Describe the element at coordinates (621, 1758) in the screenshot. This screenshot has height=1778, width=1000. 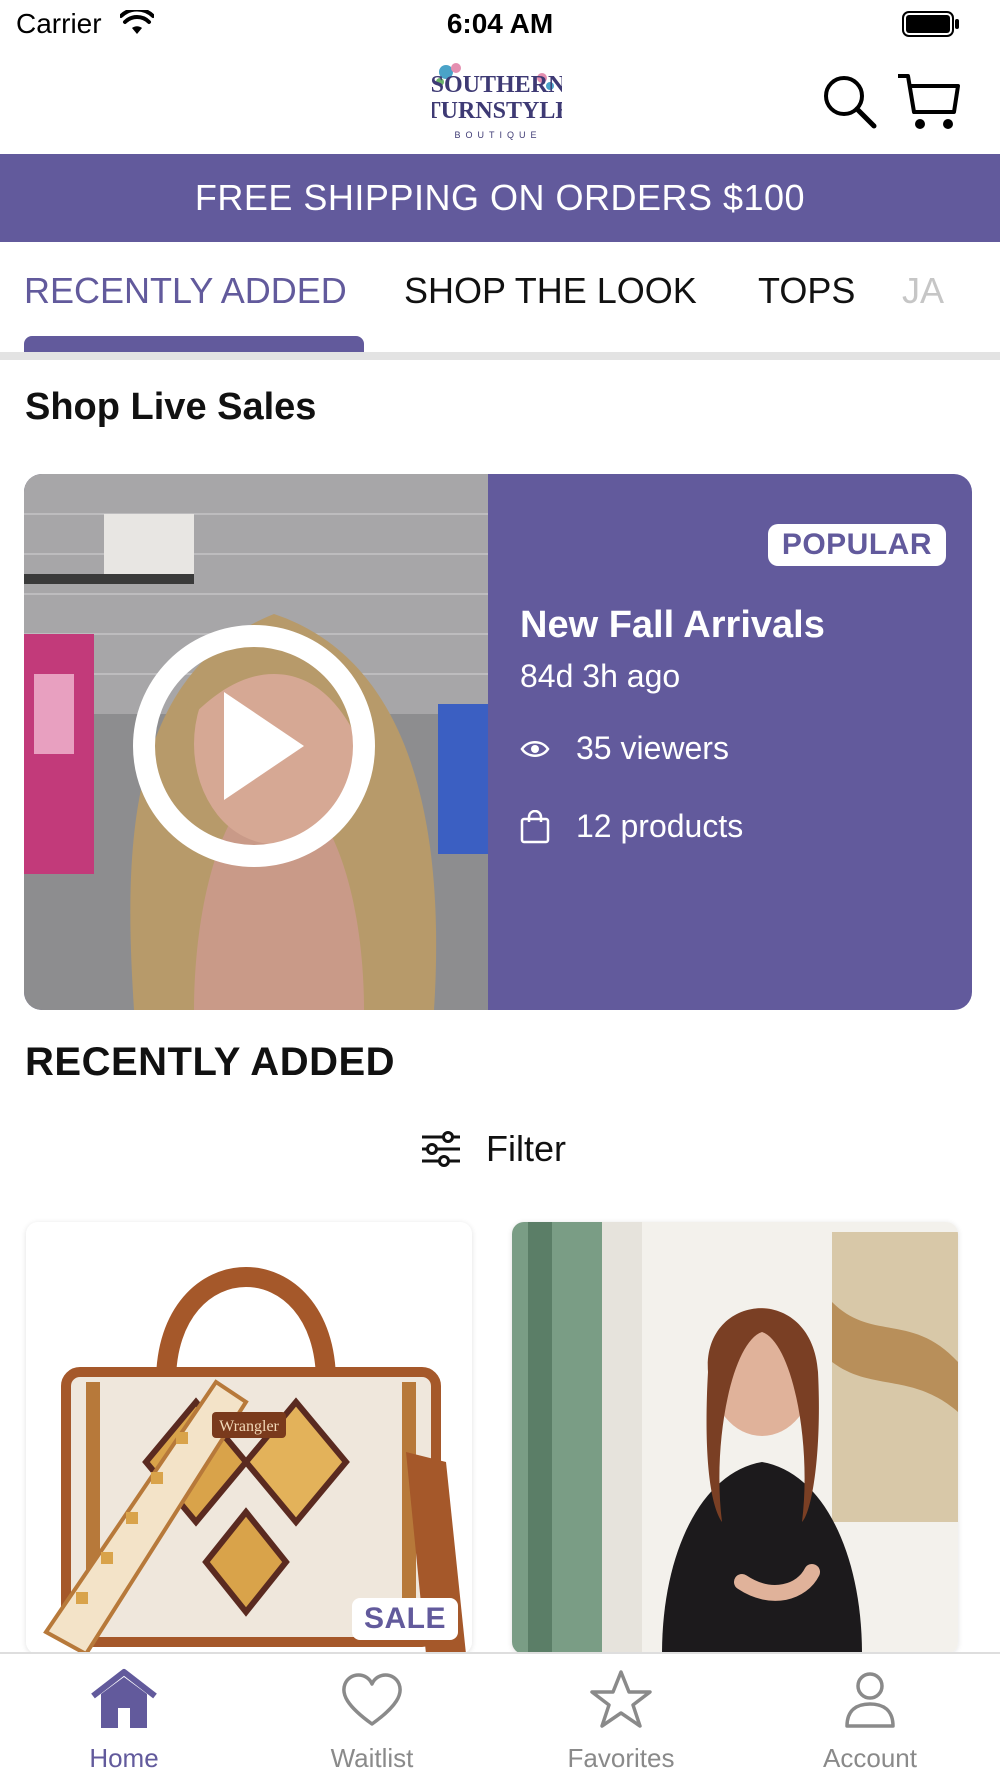
I see `nav-favorites-label: Favorites` at that location.